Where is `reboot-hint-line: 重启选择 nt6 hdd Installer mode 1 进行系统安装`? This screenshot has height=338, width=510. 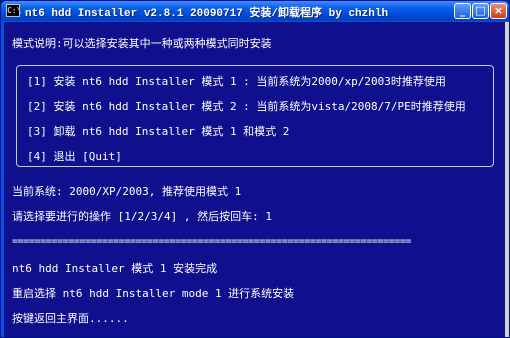 reboot-hint-line: 重启选择 nt6 hdd Installer mode 1 进行系统安装 is located at coordinates (153, 293).